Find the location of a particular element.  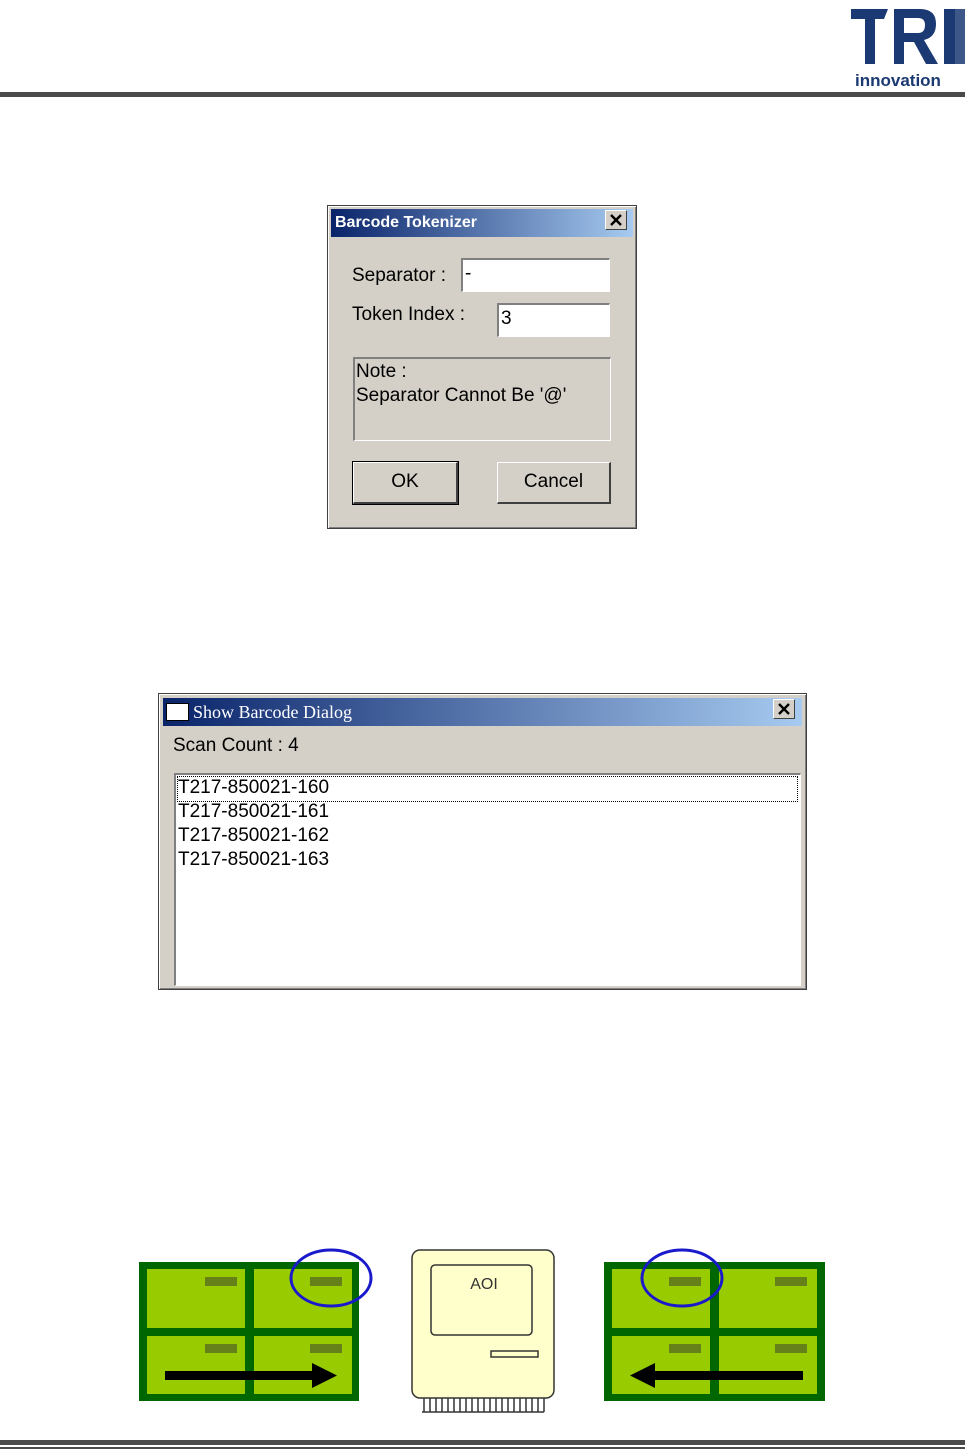

aoi-panel-diagram: AOI is located at coordinates (482, 1330).